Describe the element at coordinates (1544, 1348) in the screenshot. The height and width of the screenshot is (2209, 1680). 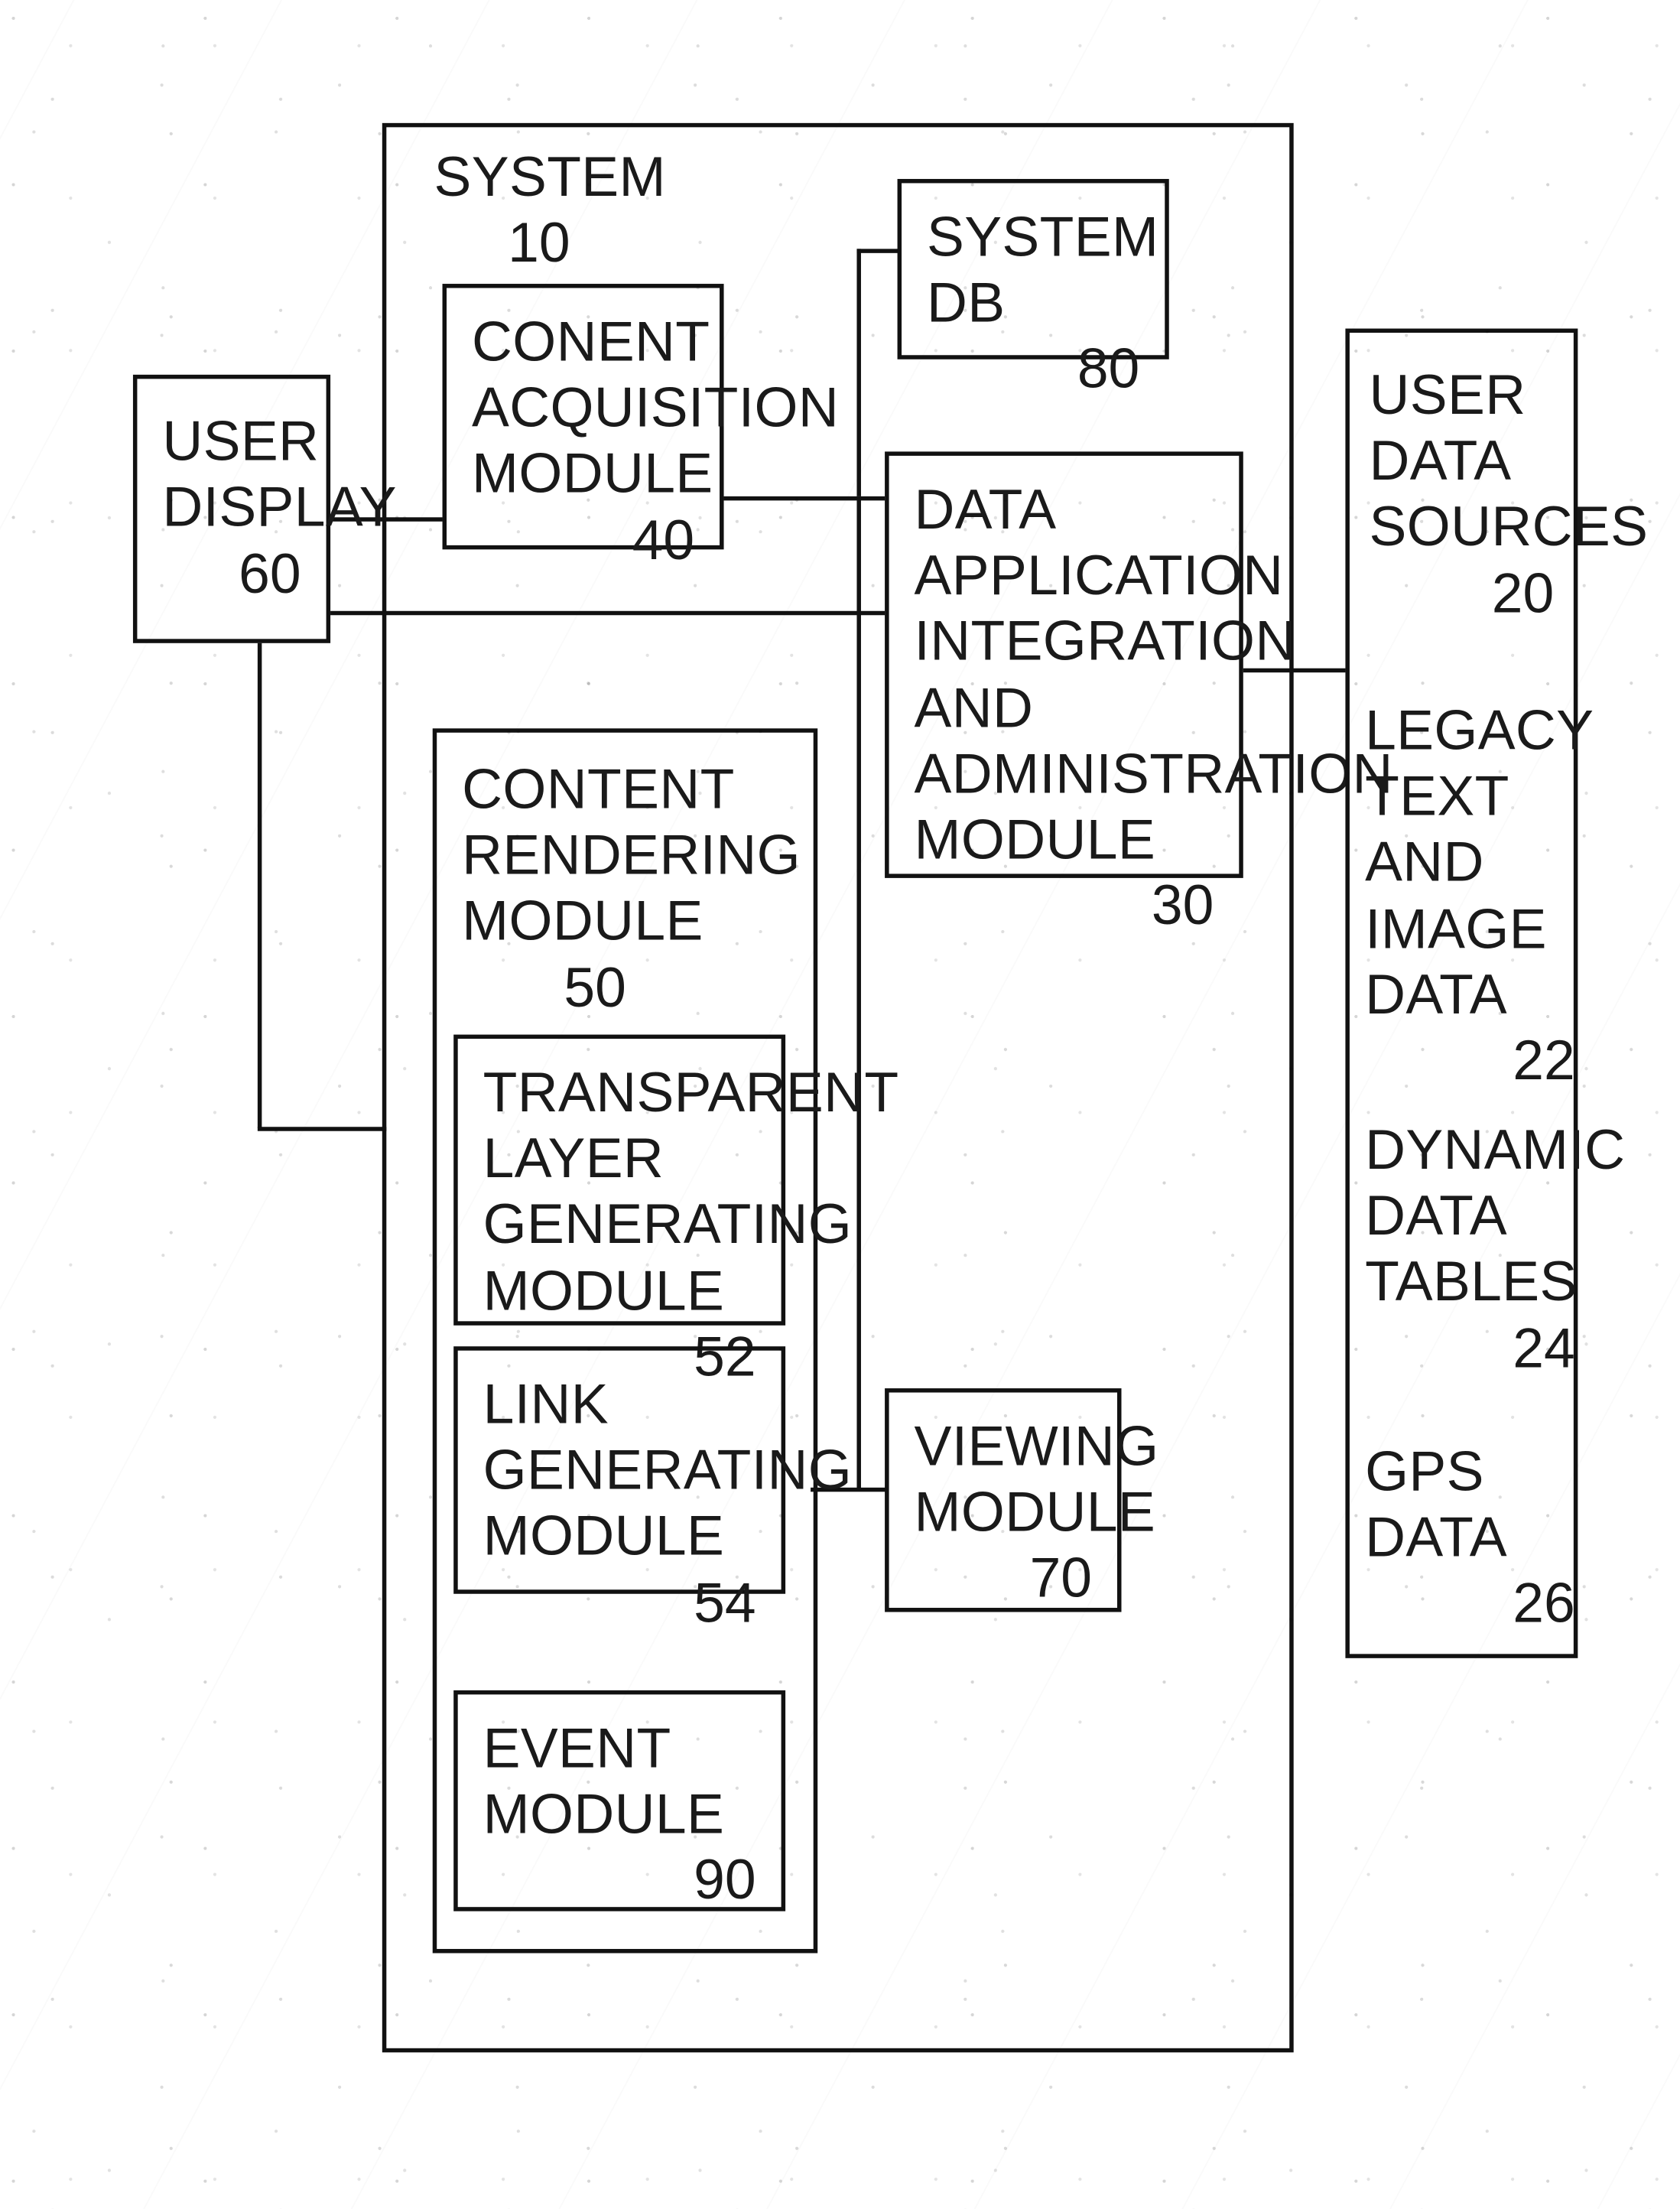
I see `dynamic-data-tables-ref: 24` at that location.